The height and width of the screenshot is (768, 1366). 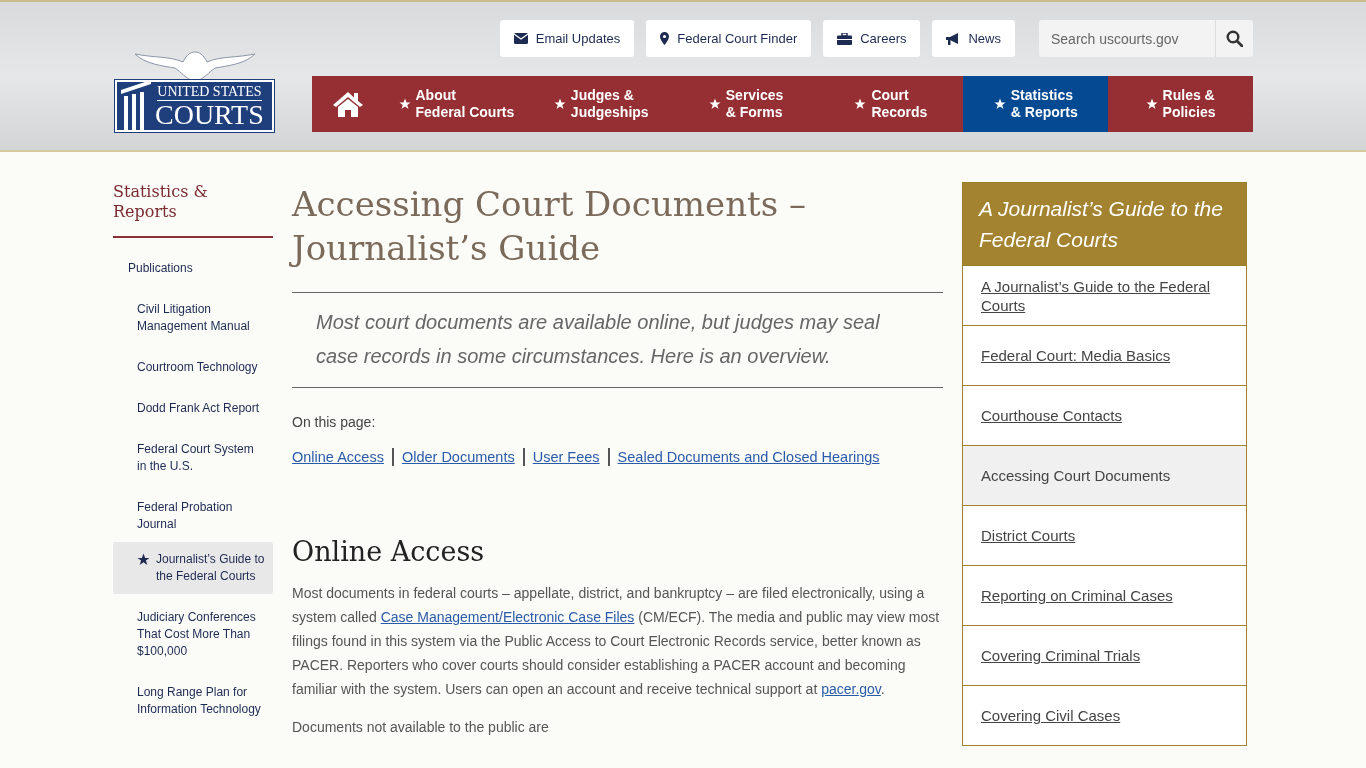 I want to click on nav-tab: Statistics & Reports, so click(x=1036, y=104).